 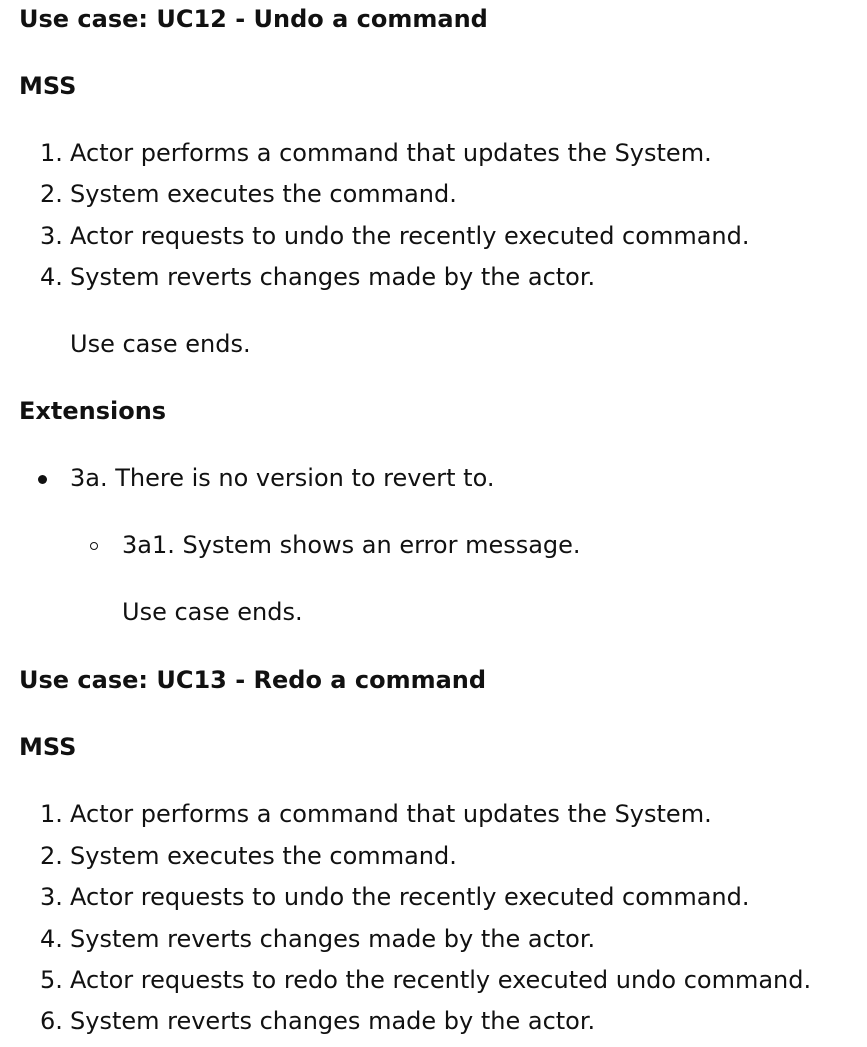 What do you see at coordinates (253, 680) in the screenshot?
I see `uc13-title: Use case: UC13 - Redo a command` at bounding box center [253, 680].